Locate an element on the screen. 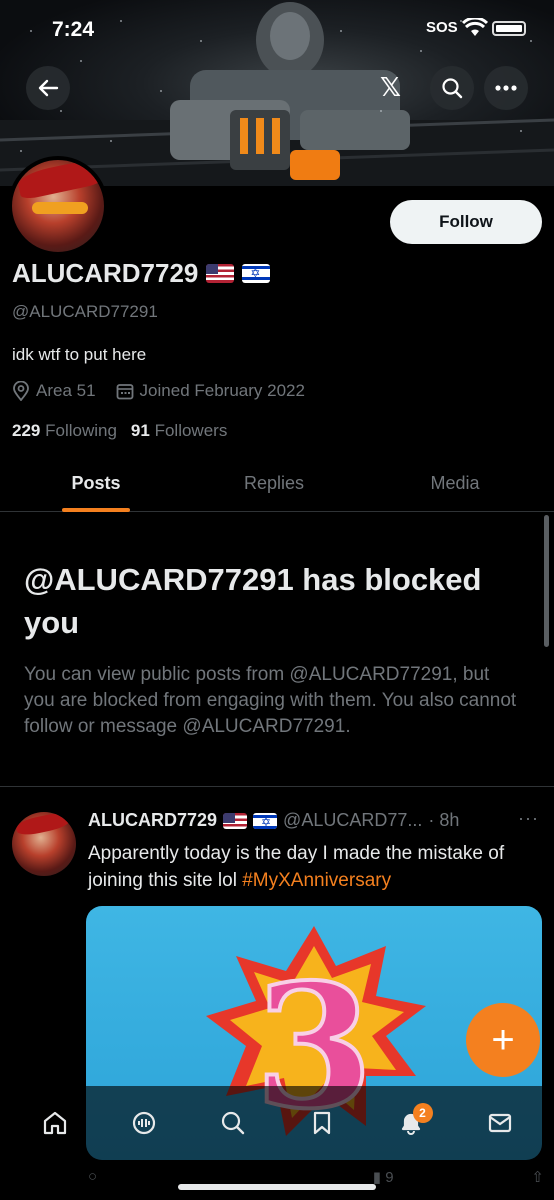 This screenshot has height=1200, width=554. divider is located at coordinates (277, 786).